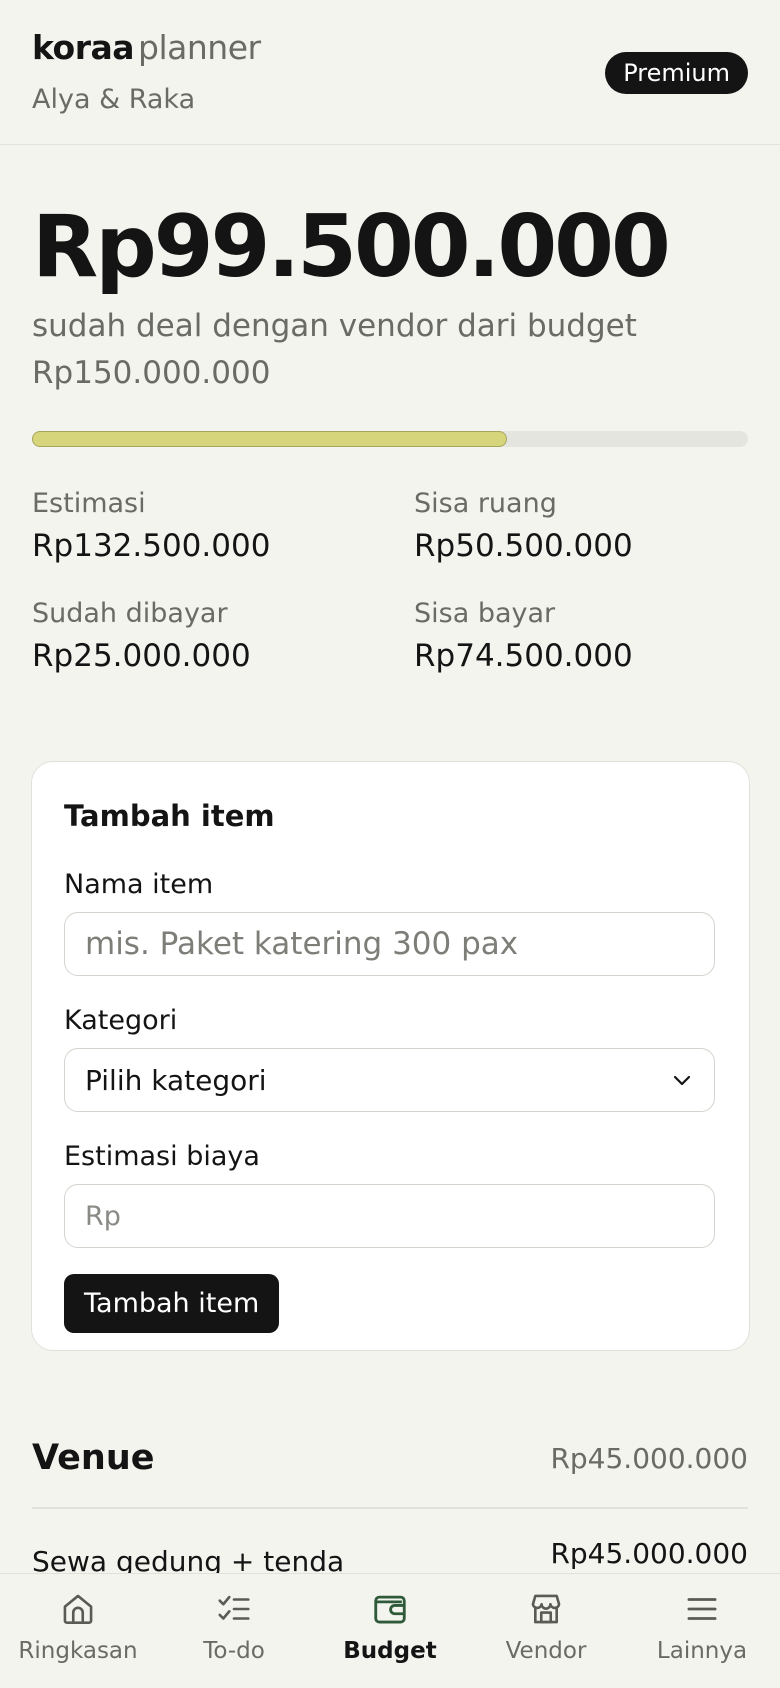 The height and width of the screenshot is (1688, 780). Describe the element at coordinates (141, 636) in the screenshot. I see `stat-sudah-dibayar: Sudah dibayar Rp25.000.000` at that location.